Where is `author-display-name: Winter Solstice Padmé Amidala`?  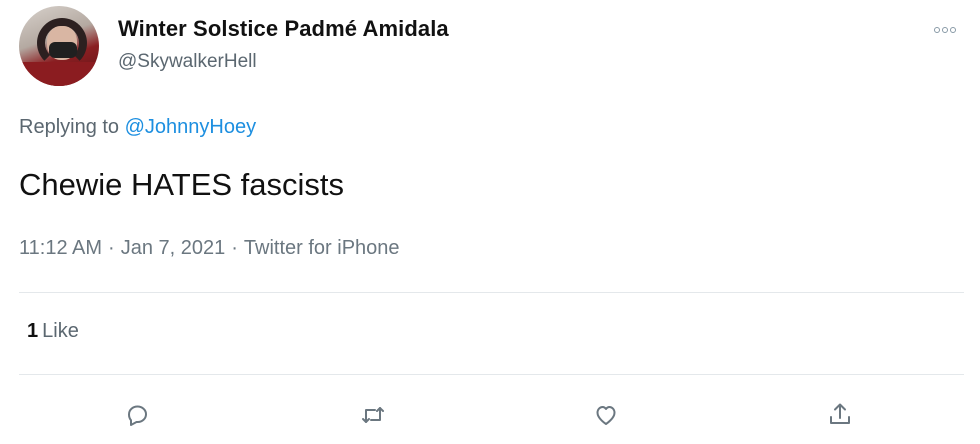 author-display-name: Winter Solstice Padmé Amidala is located at coordinates (283, 29).